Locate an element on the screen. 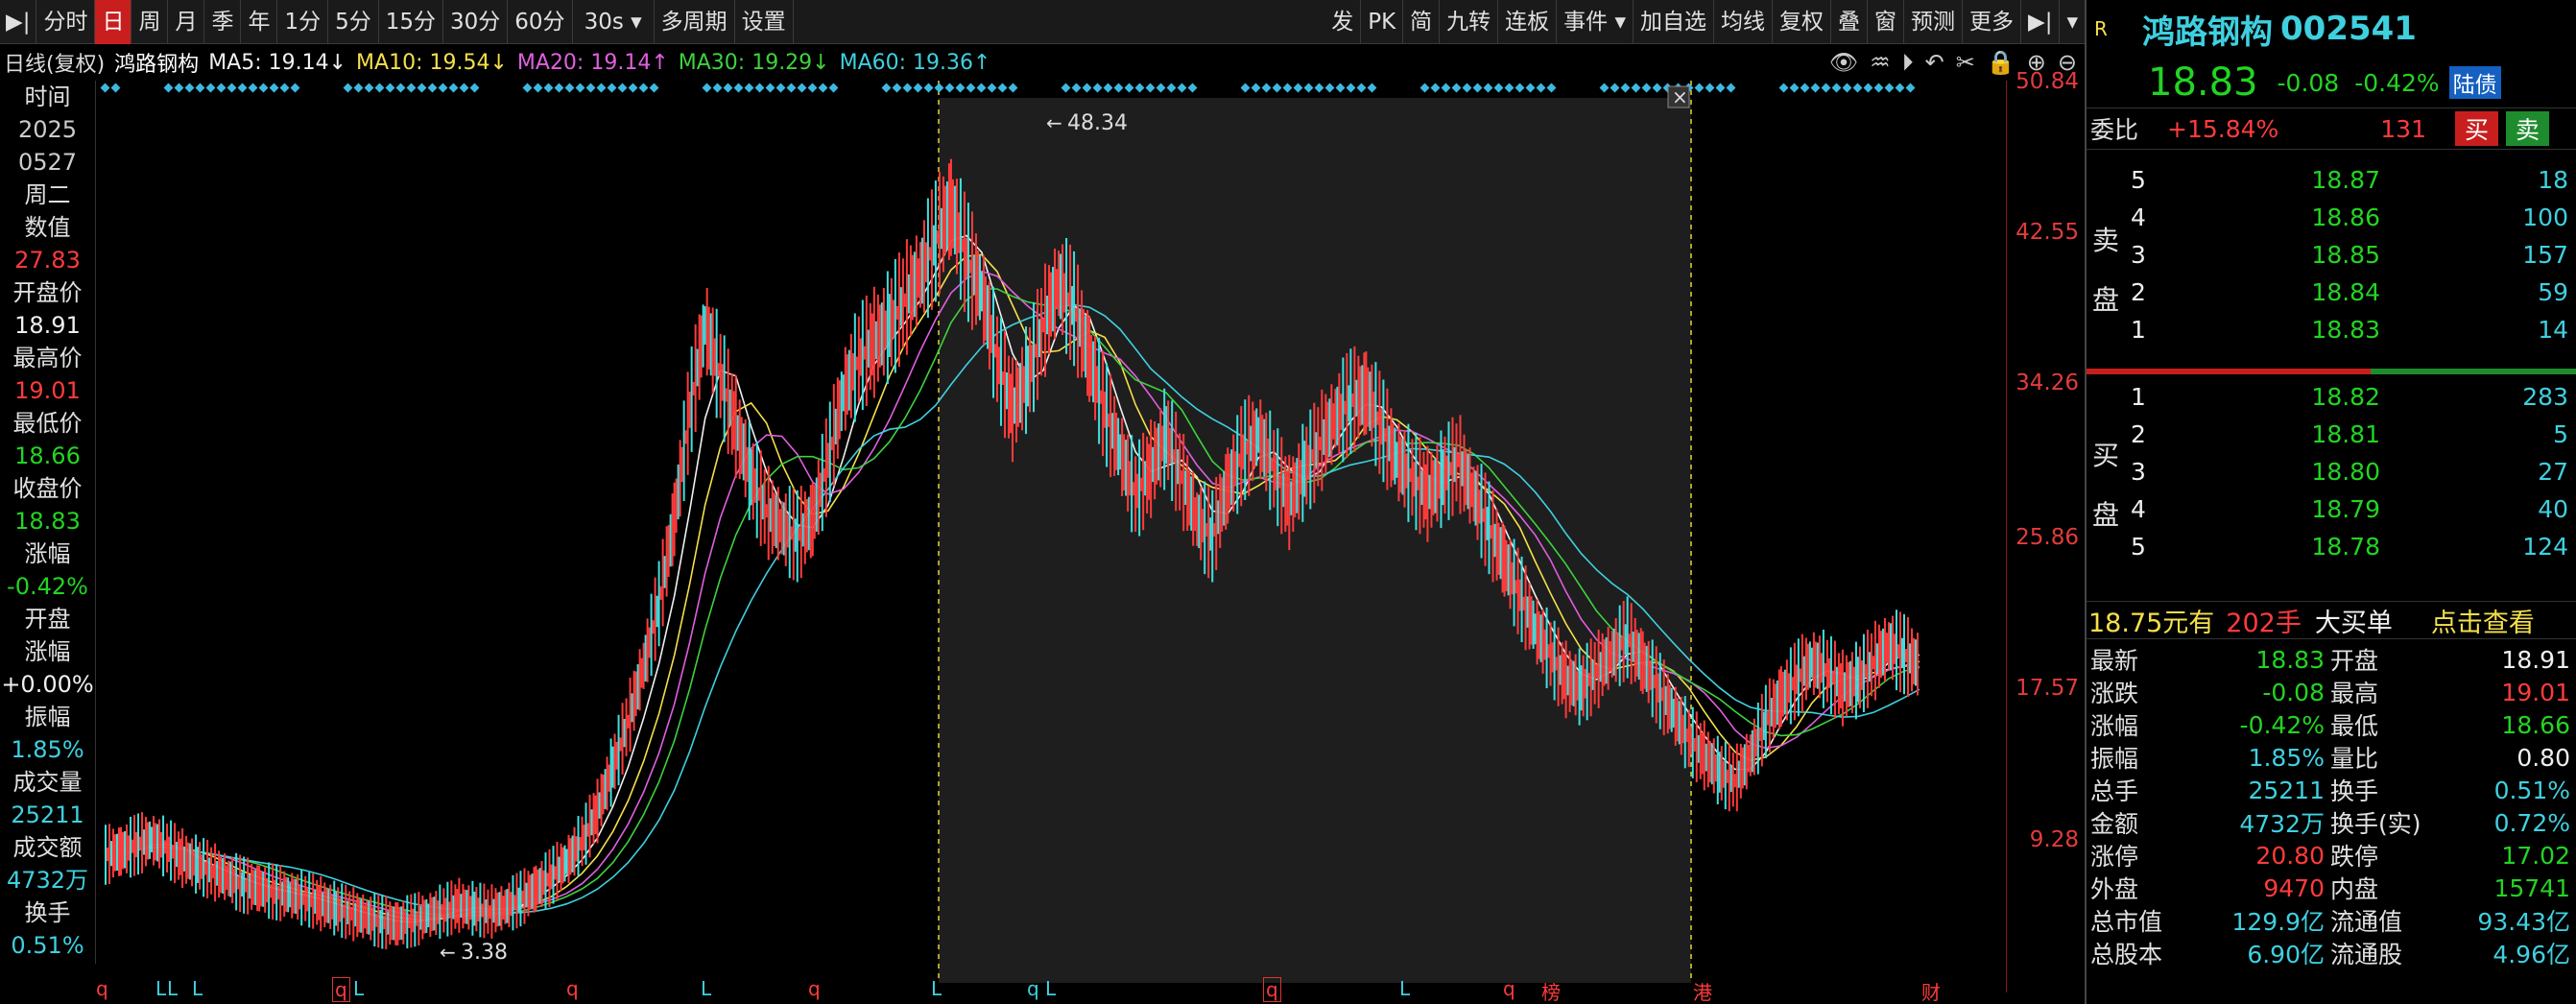 The width and height of the screenshot is (2576, 1004). more-button: 更多 is located at coordinates (1992, 22).